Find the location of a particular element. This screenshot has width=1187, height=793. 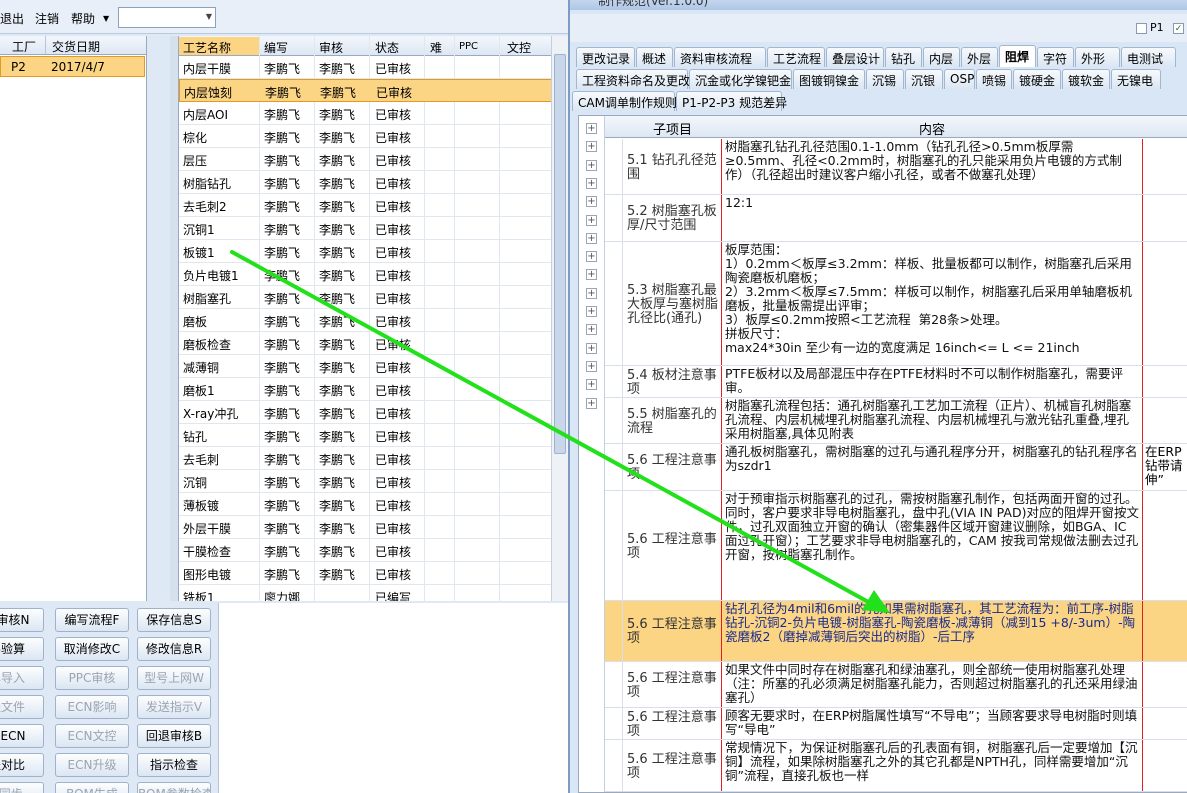

col-sub-item: 子项目 is located at coordinates (672, 128).